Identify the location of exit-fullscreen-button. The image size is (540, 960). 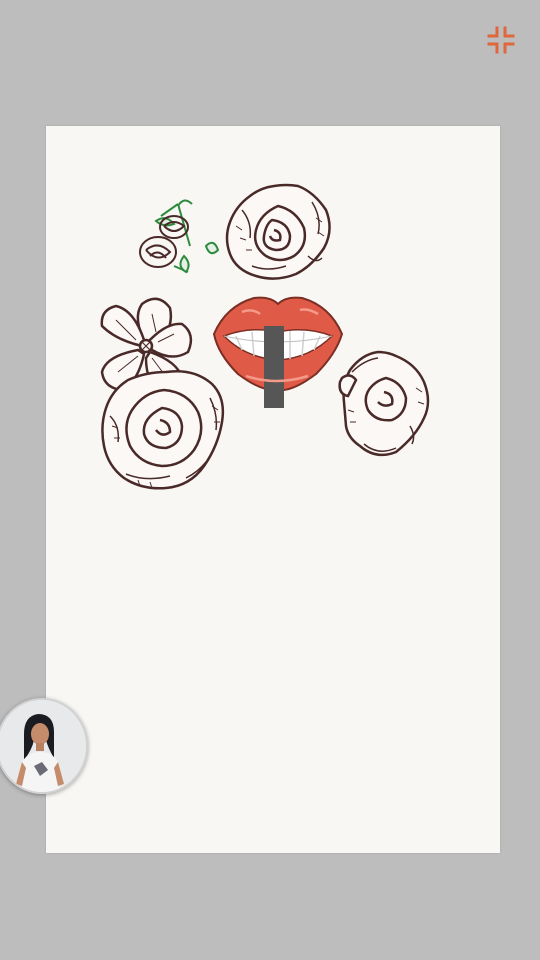
(501, 40).